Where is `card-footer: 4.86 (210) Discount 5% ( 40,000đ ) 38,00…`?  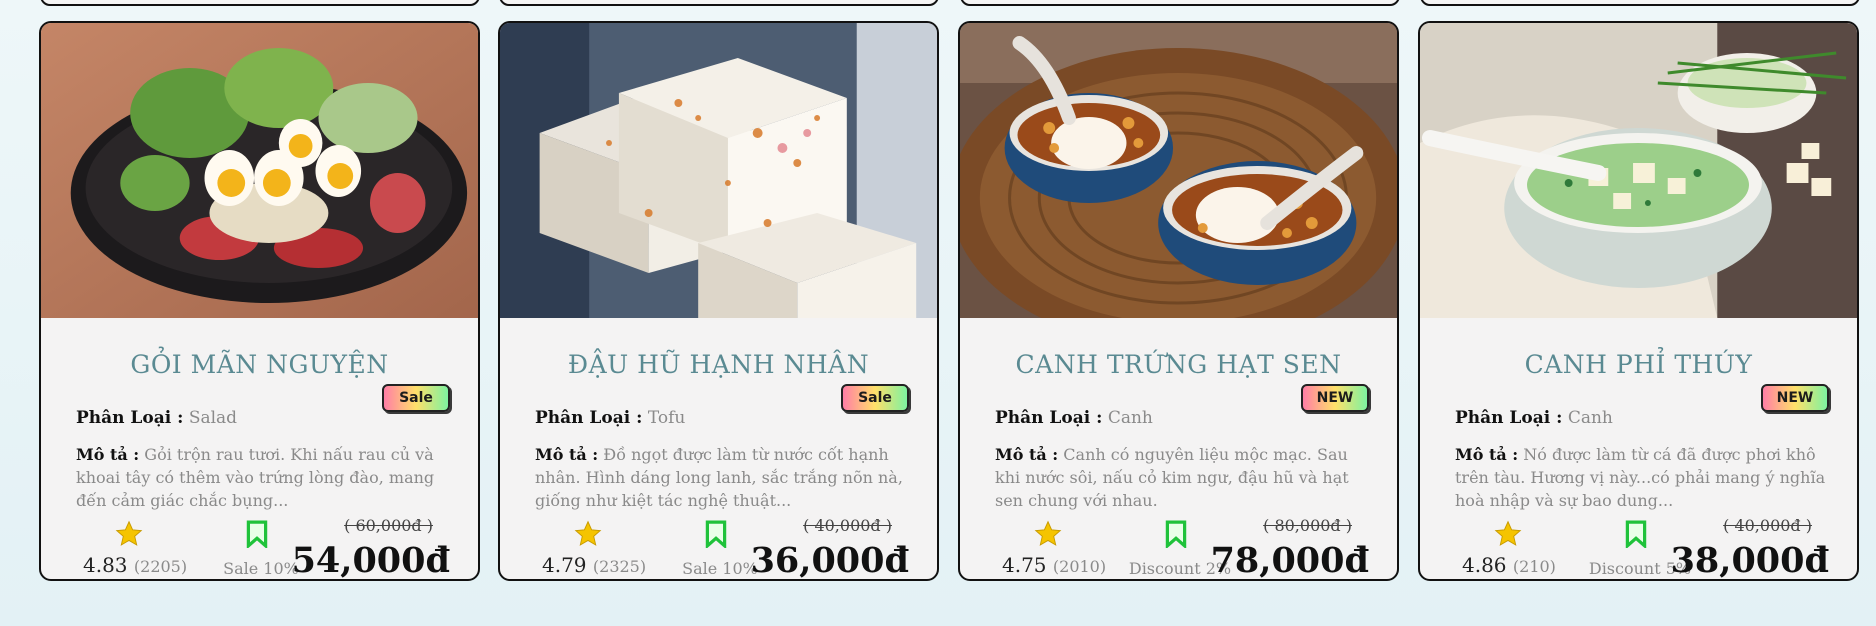
card-footer: 4.86 (210) Discount 5% ( 40,000đ ) 38,00… is located at coordinates (1638, 548).